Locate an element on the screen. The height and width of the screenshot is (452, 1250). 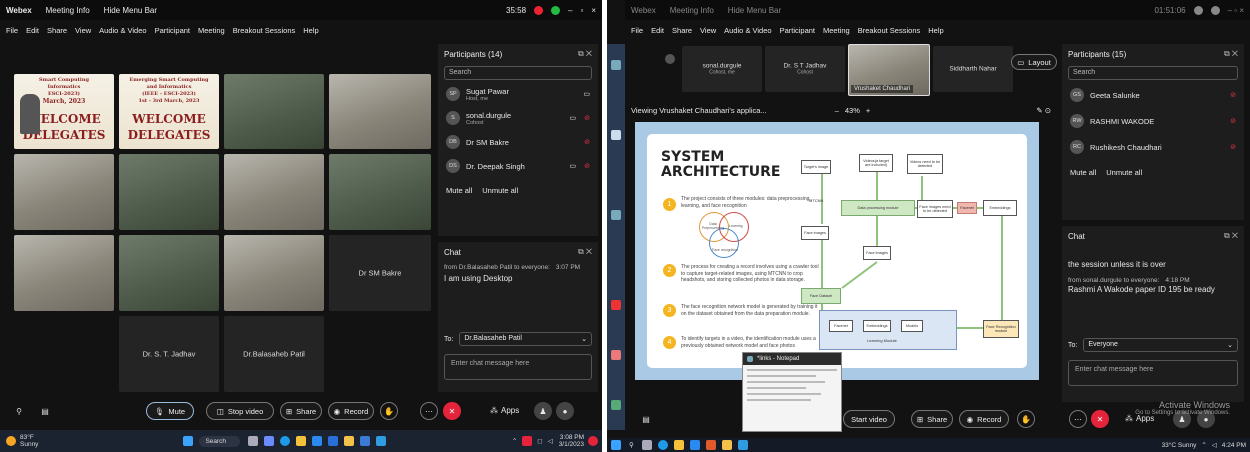
annotate-icon: ✎ ⊙ is located at coordinates (1043, 110).